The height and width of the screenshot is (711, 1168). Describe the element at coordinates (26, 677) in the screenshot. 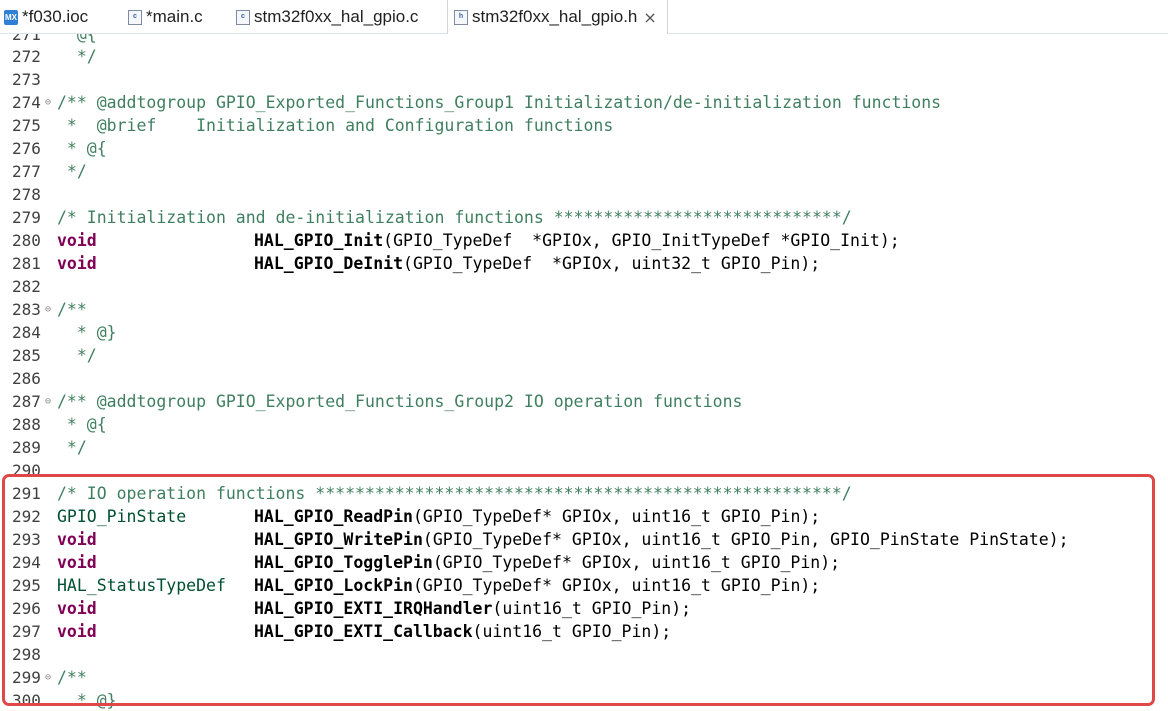

I see `line-number: 299` at that location.